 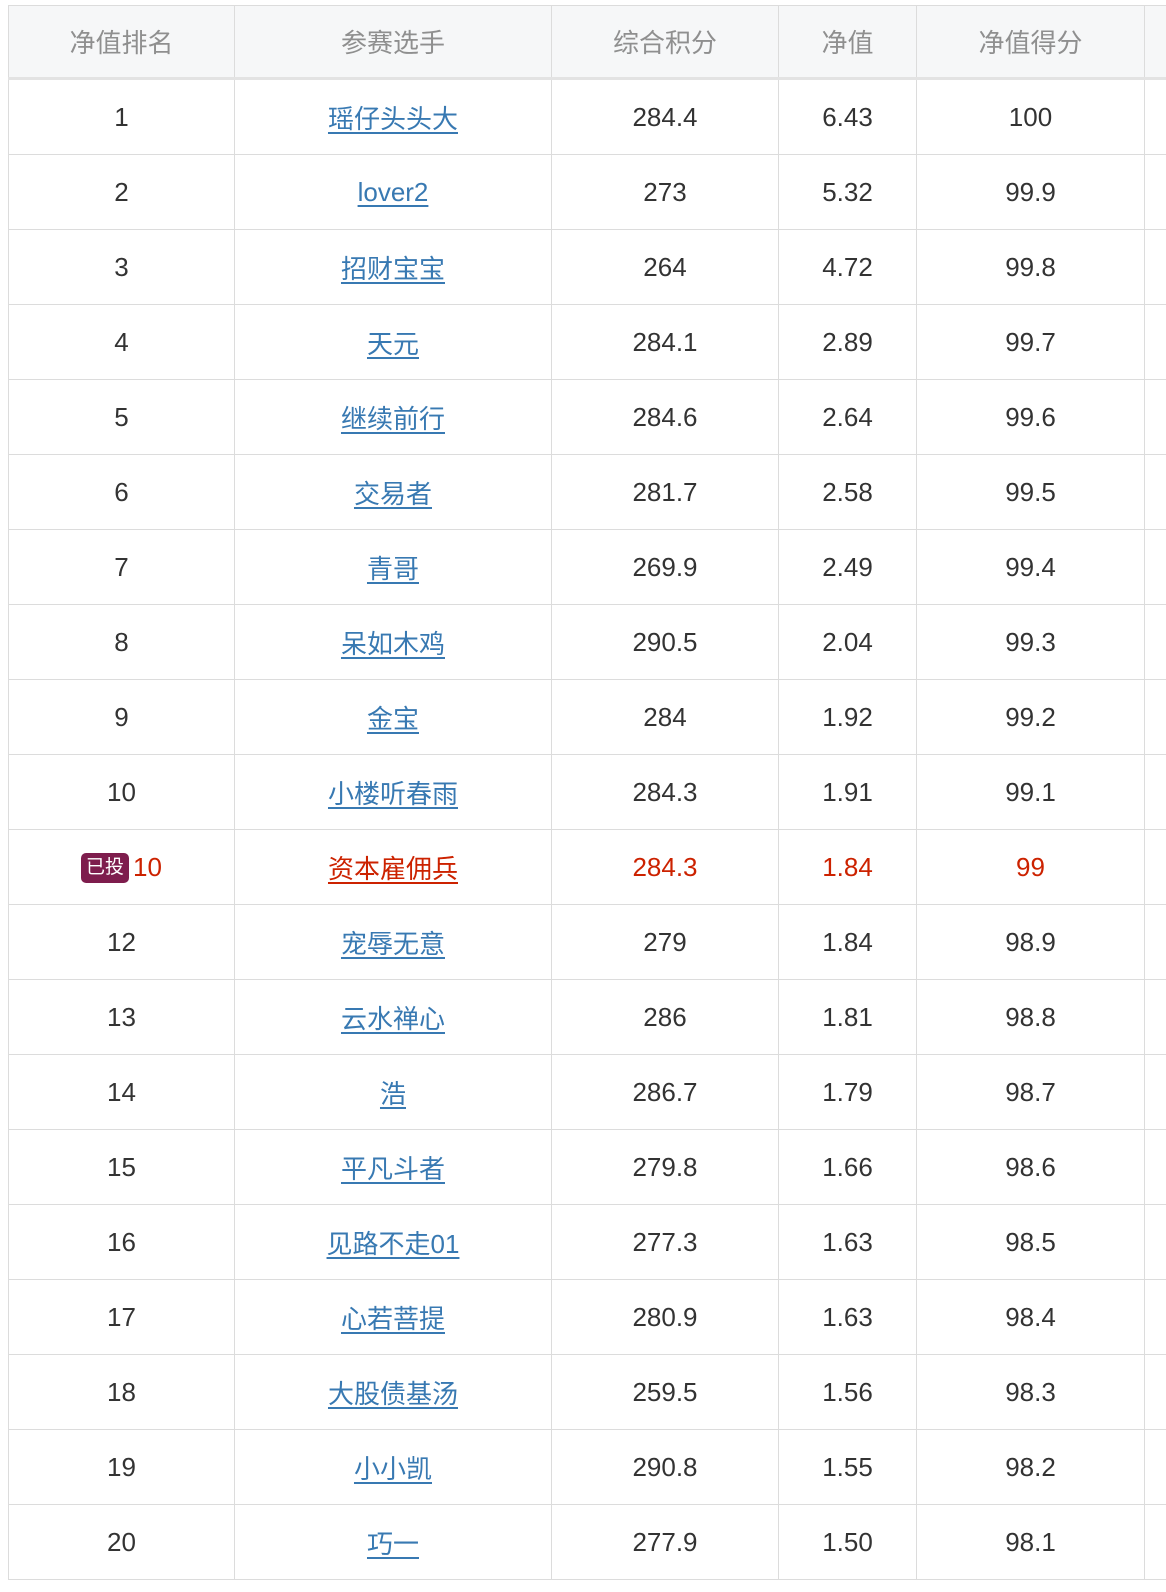 I want to click on rank-value: 2, so click(x=121, y=191).